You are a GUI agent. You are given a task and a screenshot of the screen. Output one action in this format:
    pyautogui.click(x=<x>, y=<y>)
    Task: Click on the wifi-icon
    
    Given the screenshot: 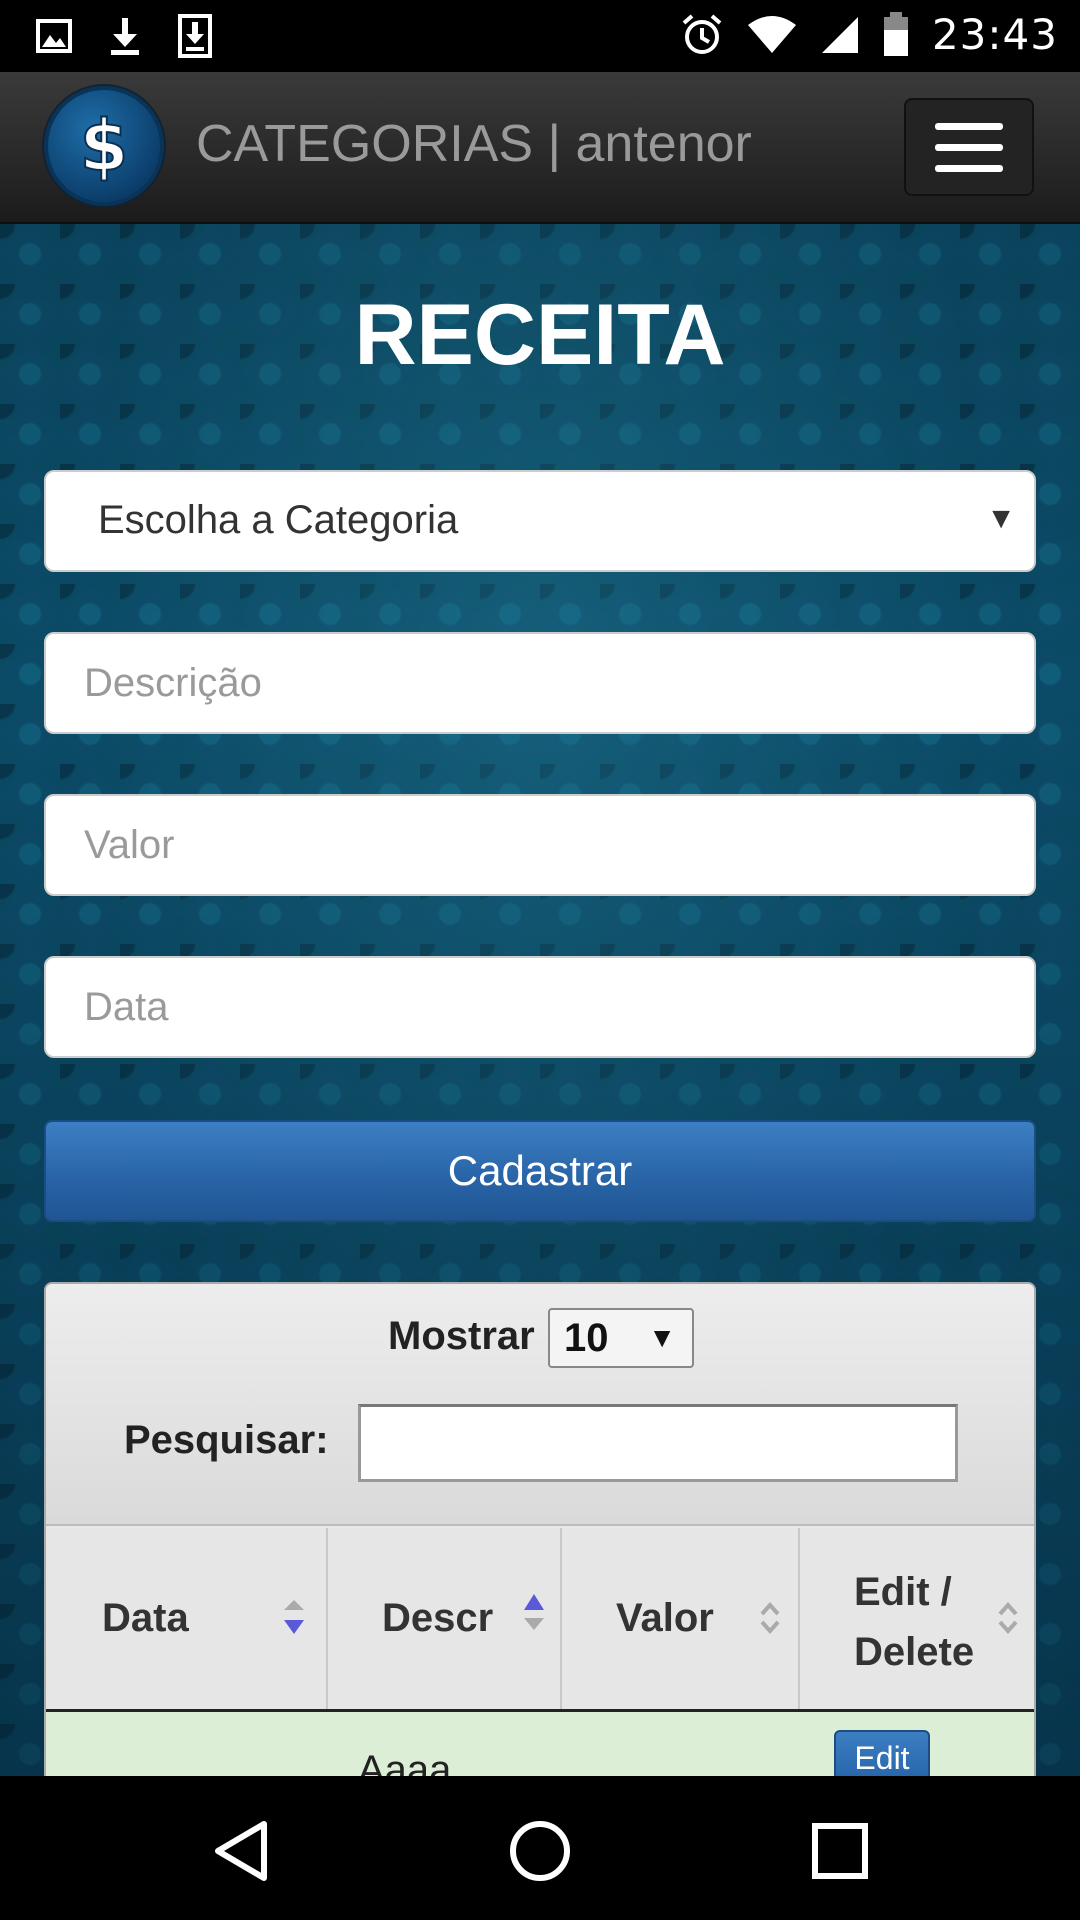 What is the action you would take?
    pyautogui.click(x=771, y=34)
    